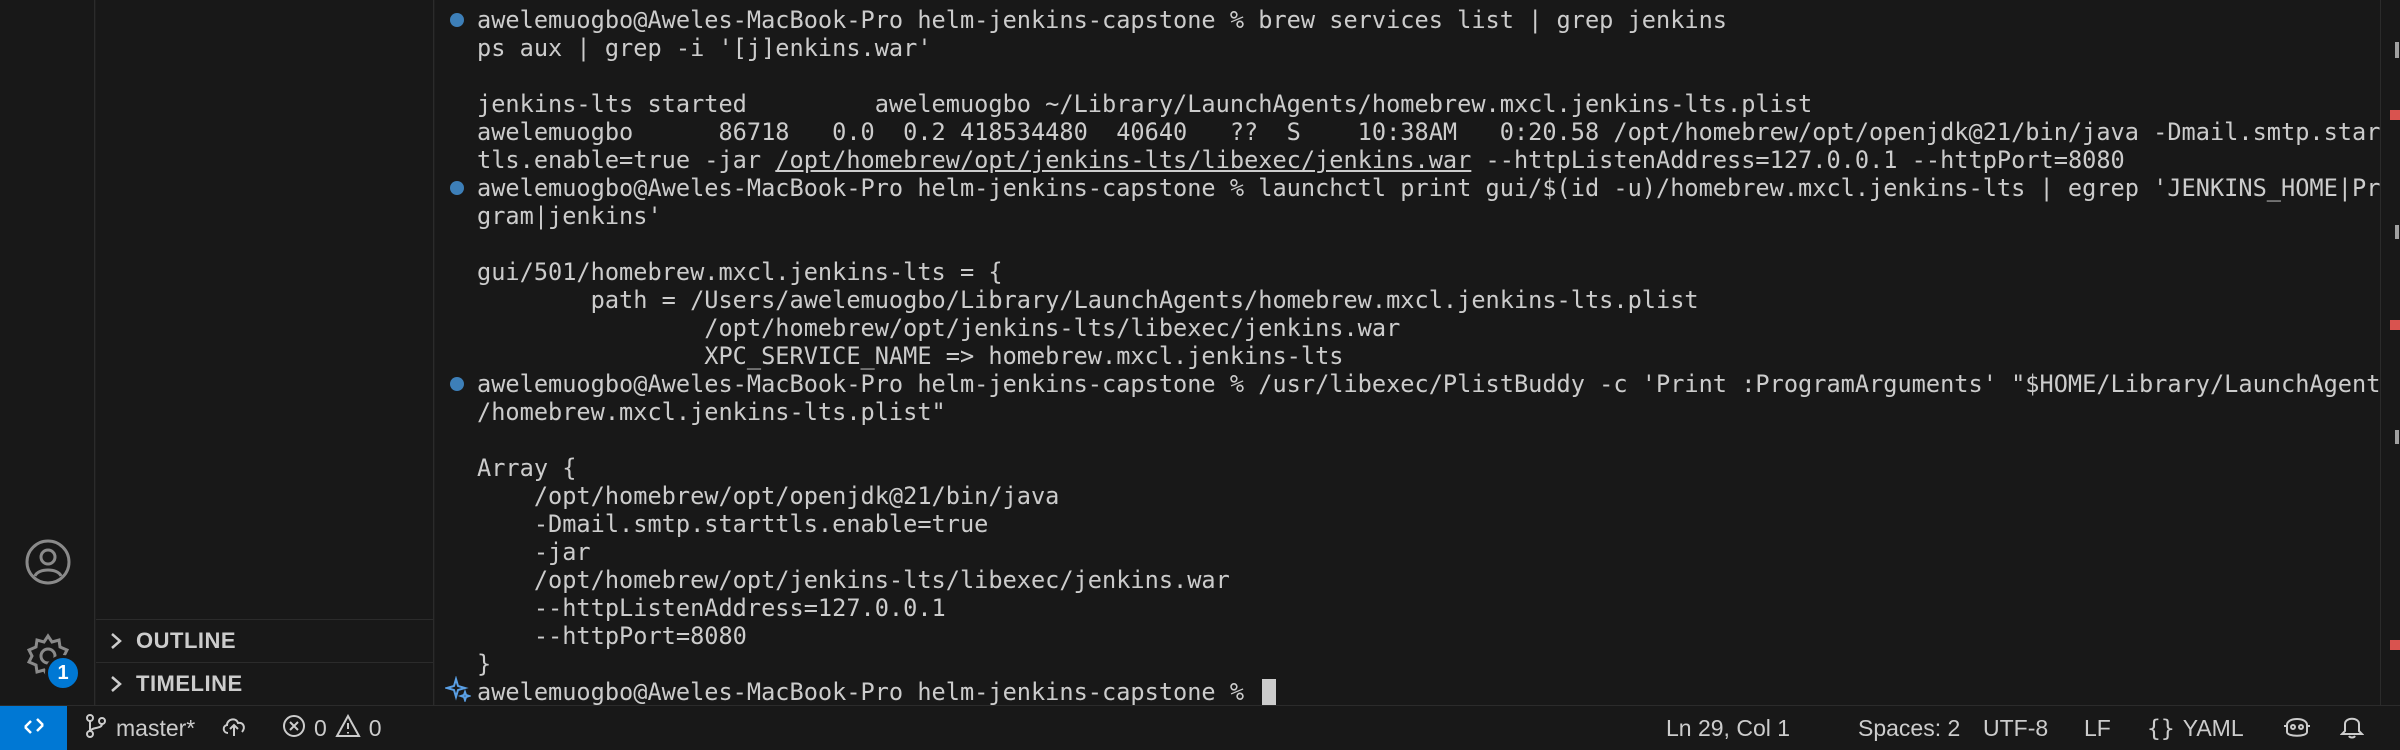 The height and width of the screenshot is (750, 2400). Describe the element at coordinates (265, 352) in the screenshot. I see `side-bar: OUTLINE TIMELINE` at that location.